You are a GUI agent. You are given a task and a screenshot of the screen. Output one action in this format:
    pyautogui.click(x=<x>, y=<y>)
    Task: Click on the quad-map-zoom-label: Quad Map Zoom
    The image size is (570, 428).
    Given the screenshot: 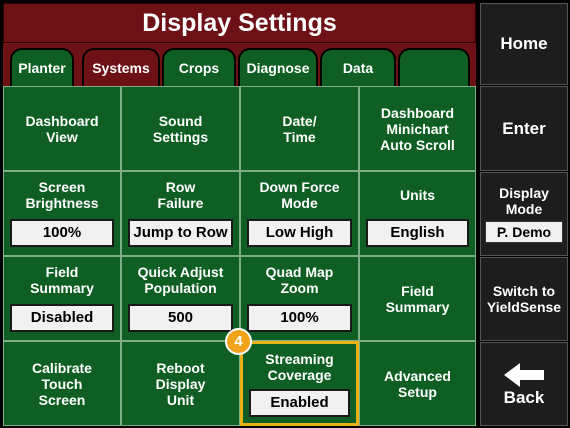 What is the action you would take?
    pyautogui.click(x=299, y=280)
    